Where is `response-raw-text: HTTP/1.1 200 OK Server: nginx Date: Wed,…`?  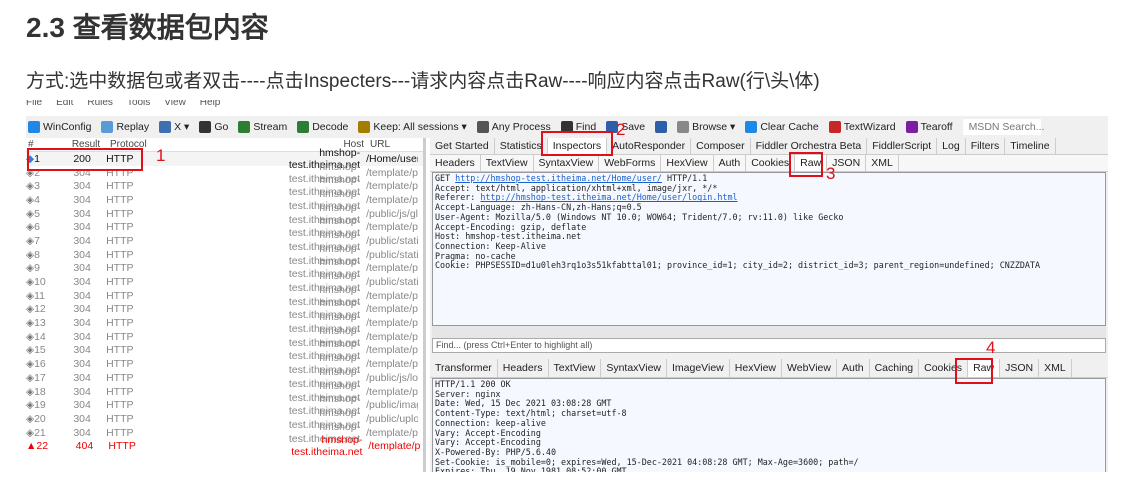 response-raw-text: HTTP/1.1 200 OK Server: nginx Date: Wed,… is located at coordinates (769, 425).